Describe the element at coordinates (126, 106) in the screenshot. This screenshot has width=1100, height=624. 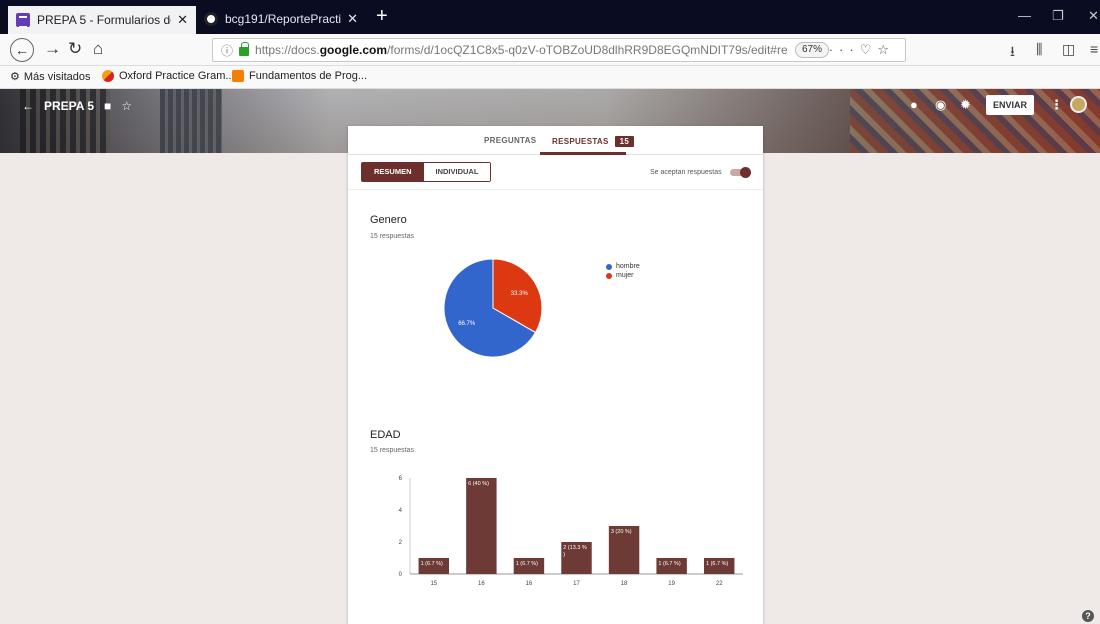
I see `star-icon: ☆` at that location.